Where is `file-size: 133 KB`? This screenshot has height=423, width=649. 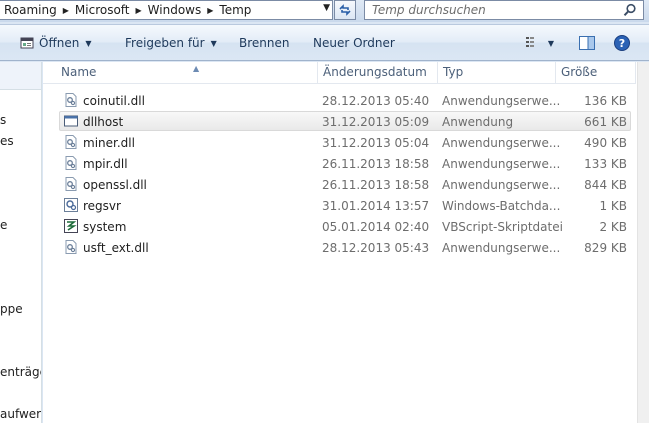 file-size: 133 KB is located at coordinates (605, 164).